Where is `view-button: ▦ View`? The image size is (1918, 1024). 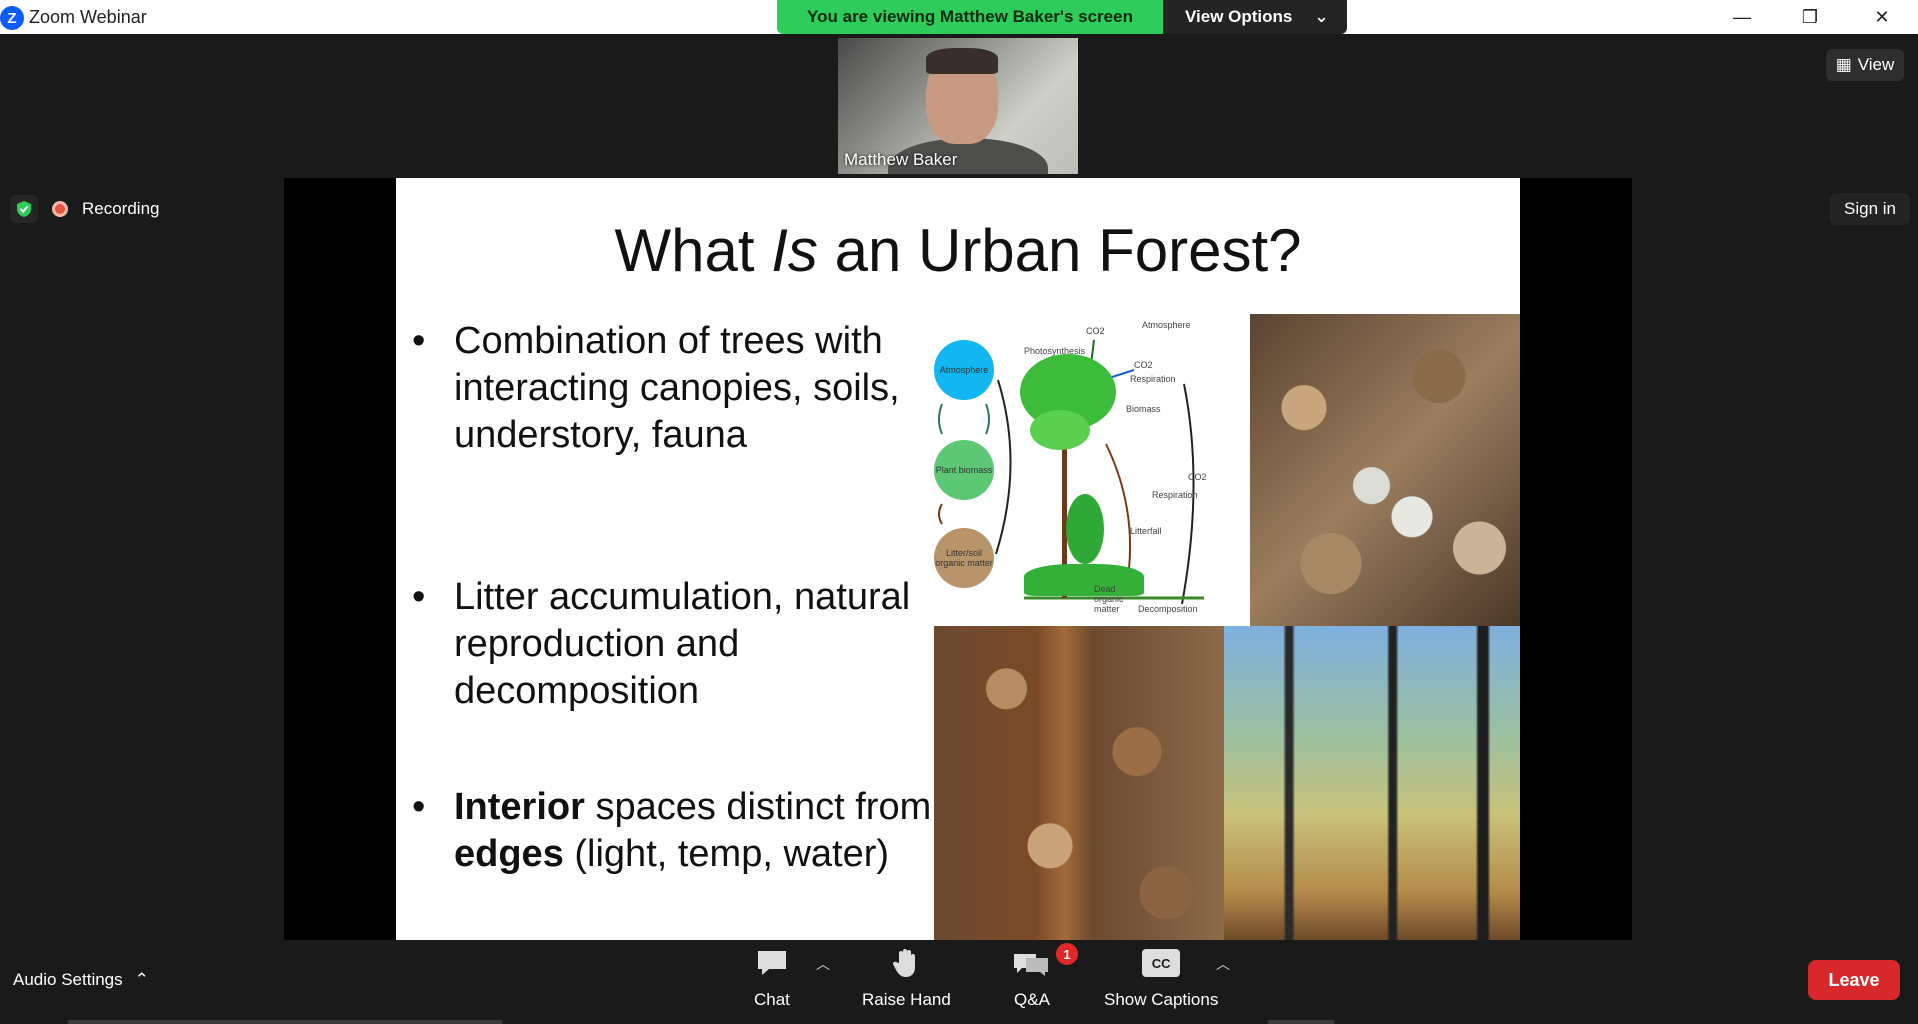 view-button: ▦ View is located at coordinates (1865, 65).